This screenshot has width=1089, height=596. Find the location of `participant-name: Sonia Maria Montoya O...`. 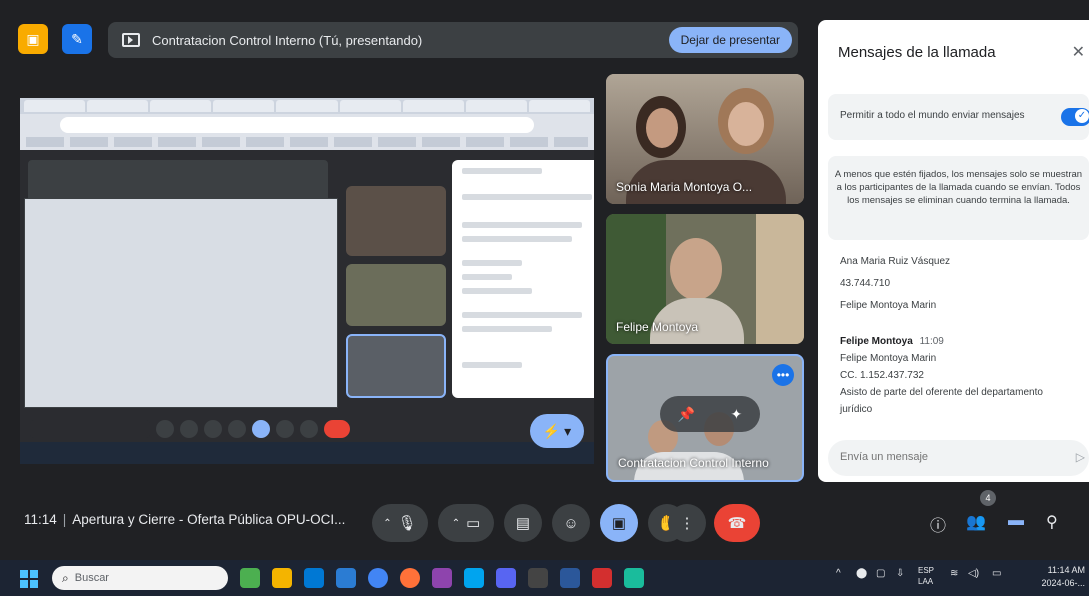

participant-name: Sonia Maria Montoya O... is located at coordinates (684, 187).